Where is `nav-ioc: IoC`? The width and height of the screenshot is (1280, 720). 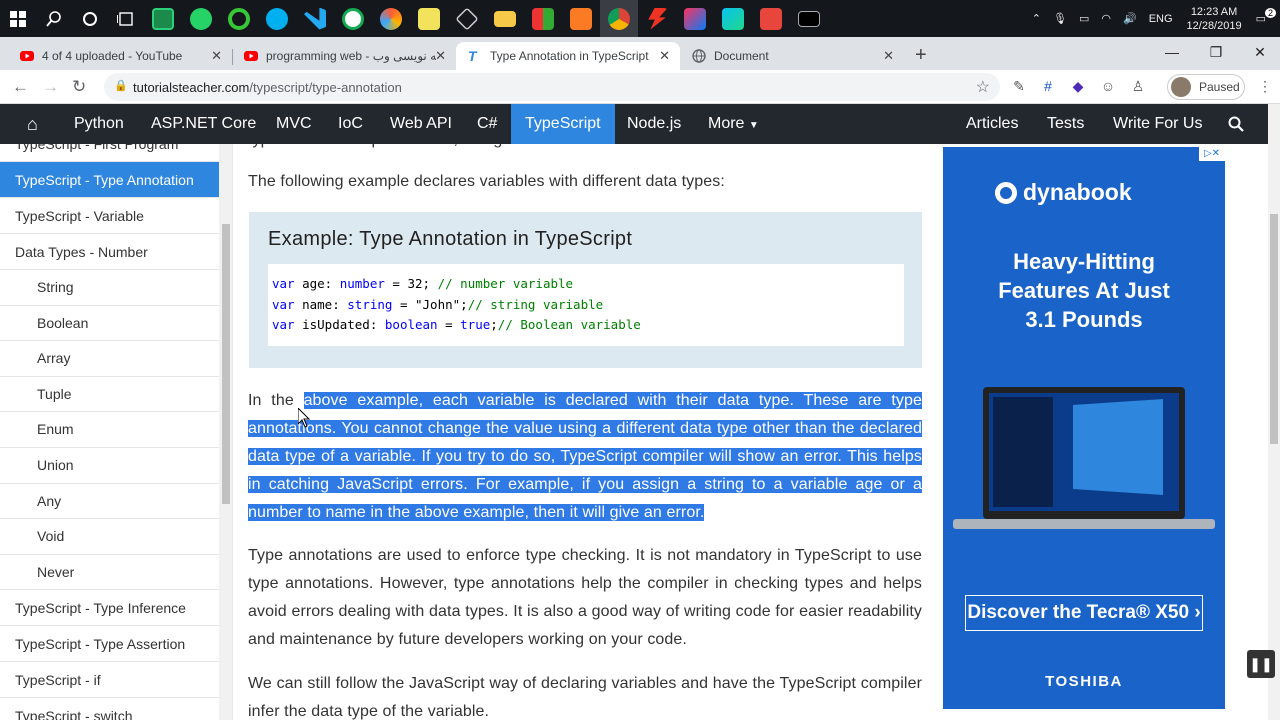 nav-ioc: IoC is located at coordinates (350, 124).